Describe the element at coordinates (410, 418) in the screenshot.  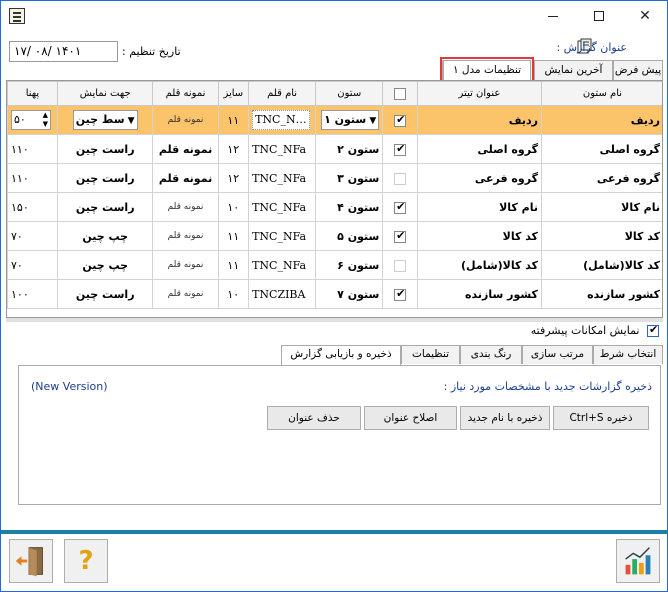
I see `edit-title-button: اصلاح عنوان` at that location.